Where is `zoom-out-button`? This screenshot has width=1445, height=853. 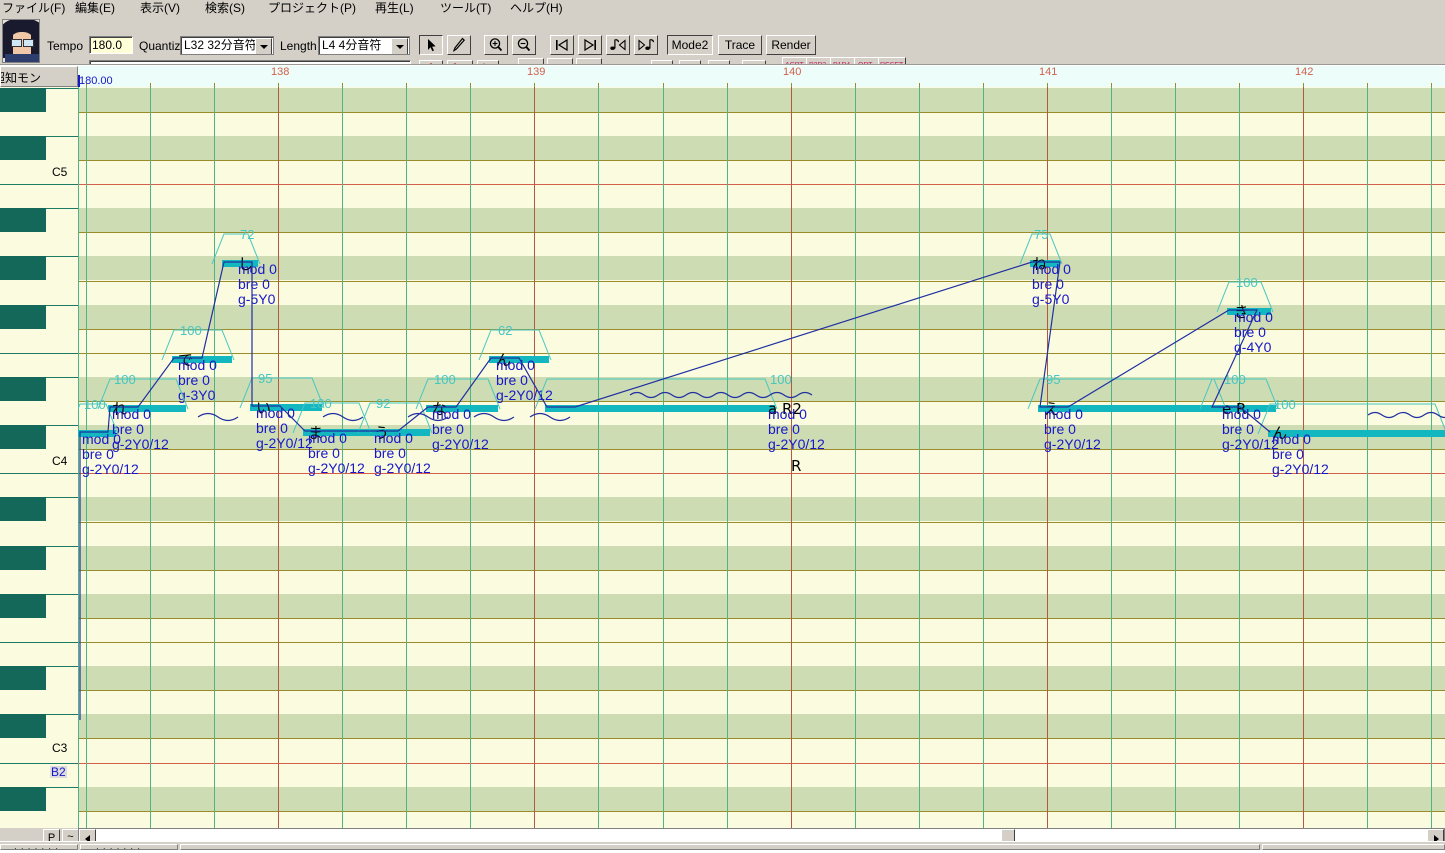 zoom-out-button is located at coordinates (524, 45).